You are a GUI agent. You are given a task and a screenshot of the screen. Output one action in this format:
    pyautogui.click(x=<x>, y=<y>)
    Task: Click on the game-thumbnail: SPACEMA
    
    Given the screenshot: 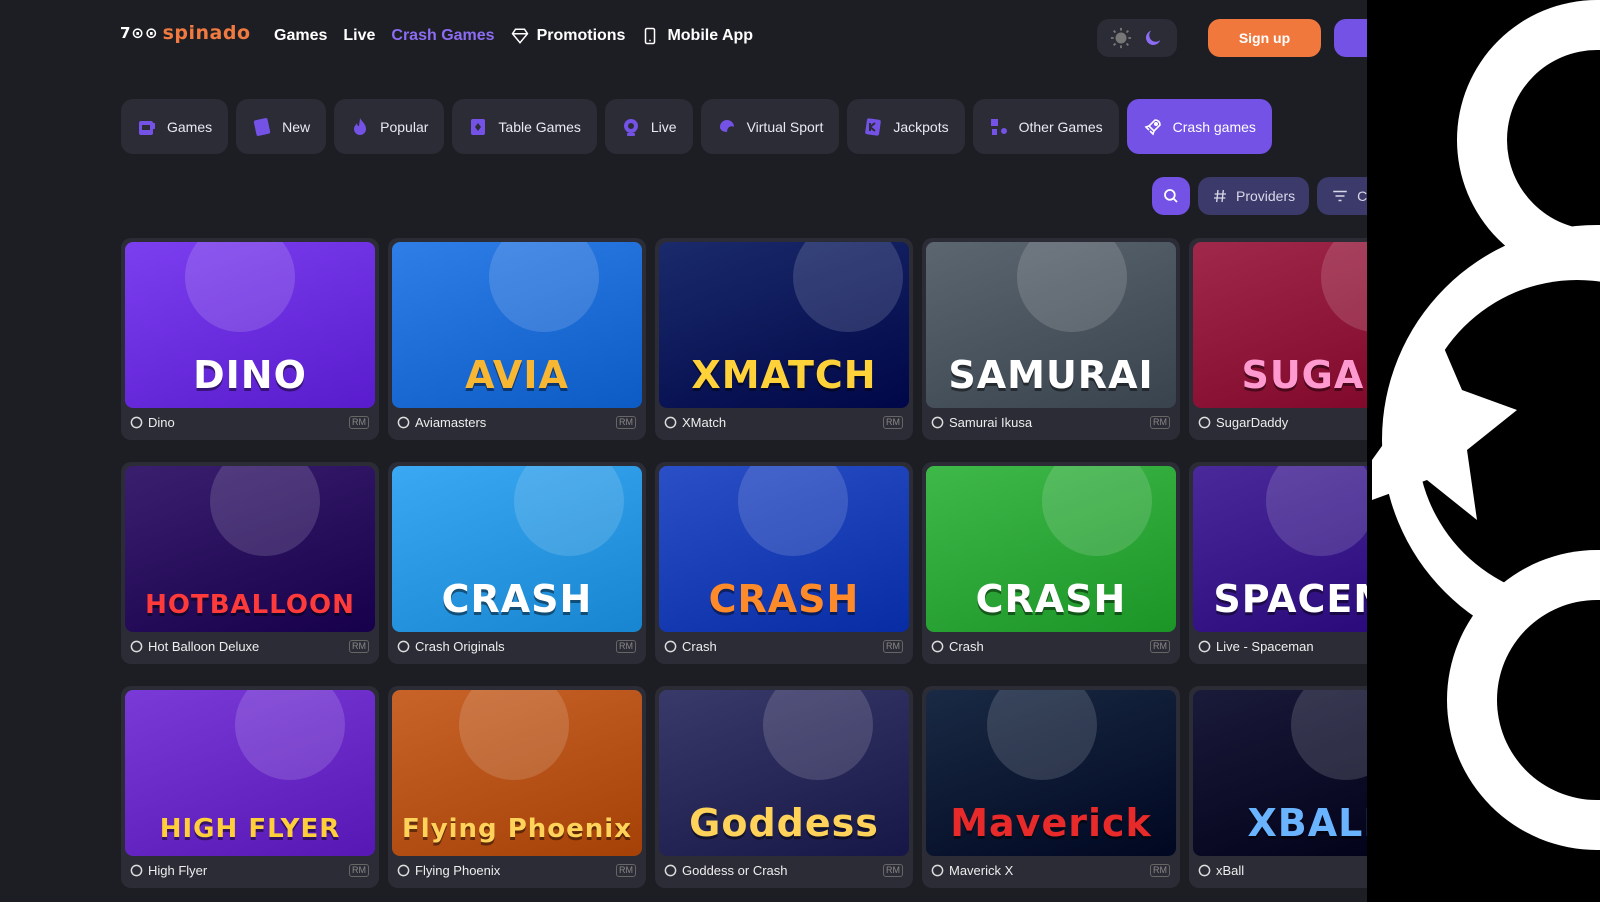 What is the action you would take?
    pyautogui.click(x=1280, y=549)
    